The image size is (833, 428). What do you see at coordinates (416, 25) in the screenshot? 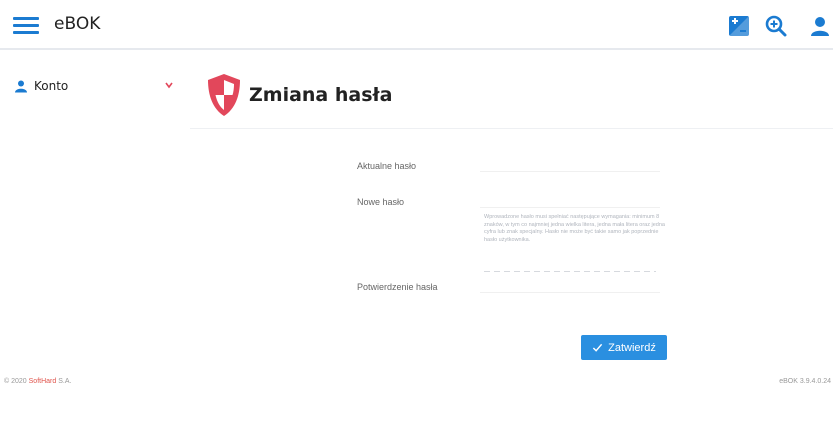
I see `top-bar: eBOK` at bounding box center [416, 25].